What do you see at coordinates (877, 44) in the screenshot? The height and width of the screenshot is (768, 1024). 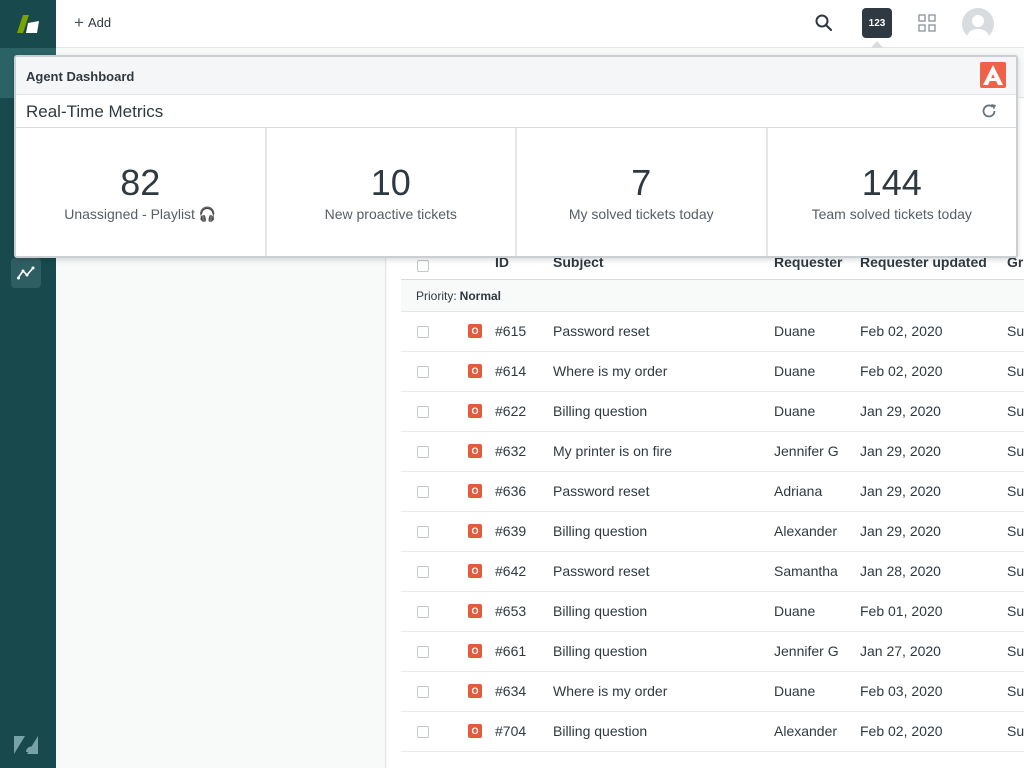 I see `popover-caret` at bounding box center [877, 44].